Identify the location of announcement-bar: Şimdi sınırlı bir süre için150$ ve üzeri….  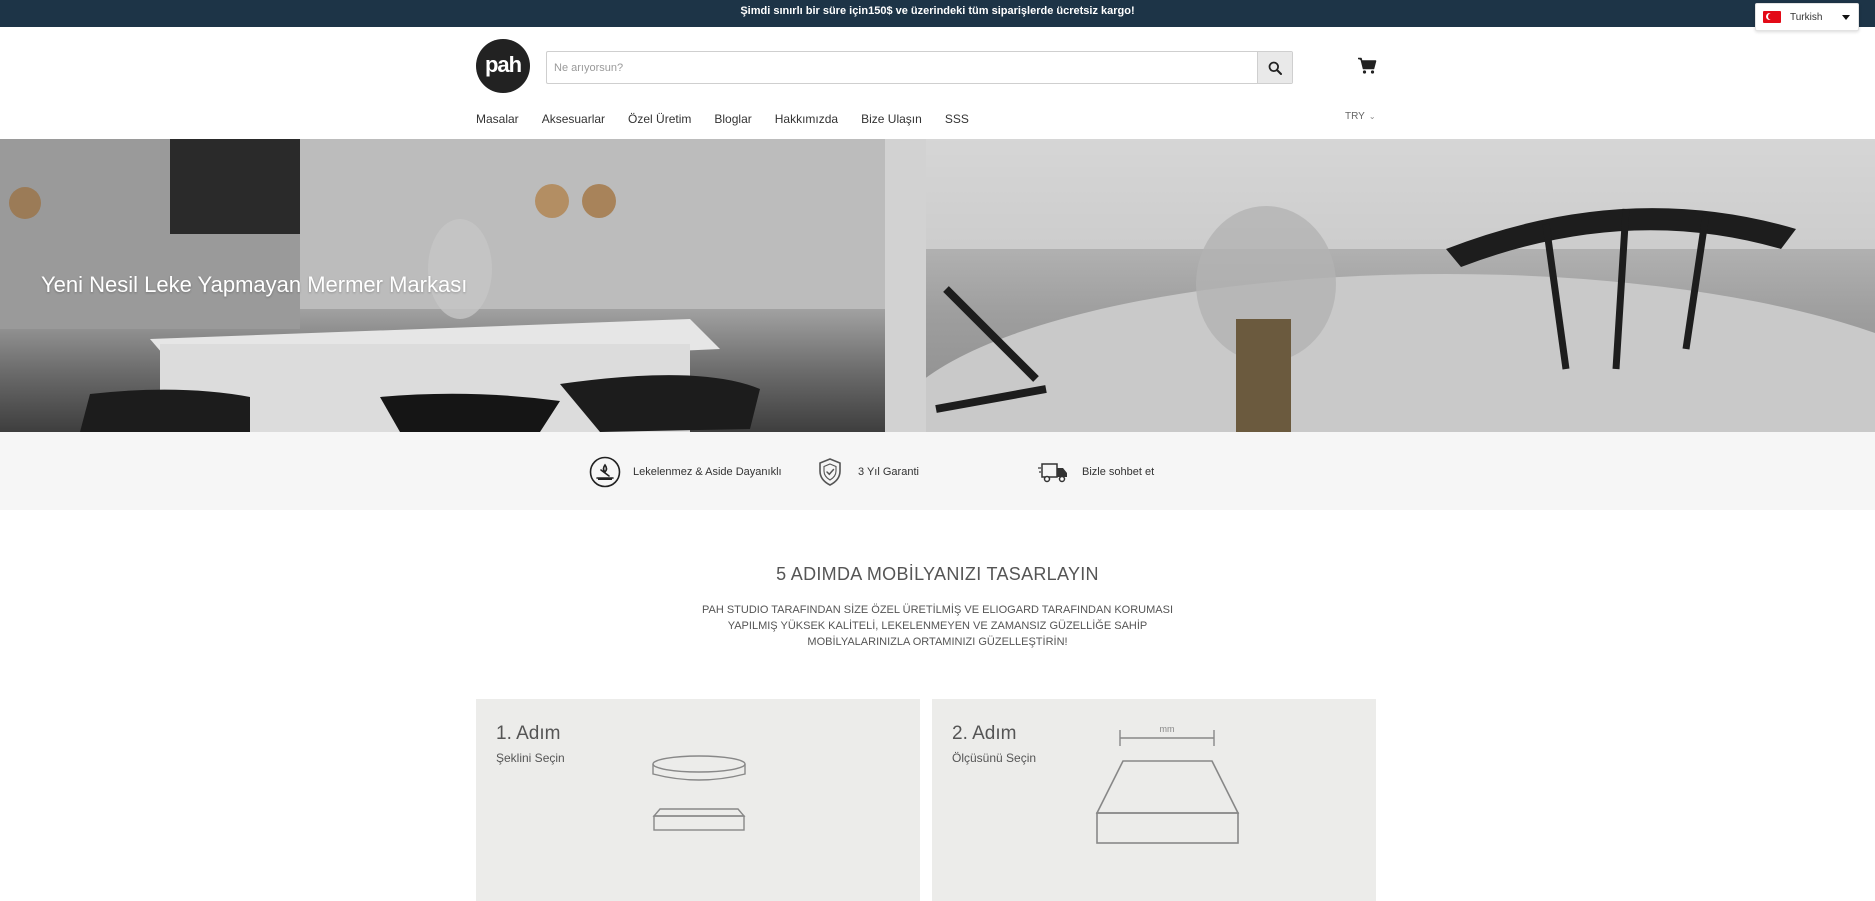
(937, 13).